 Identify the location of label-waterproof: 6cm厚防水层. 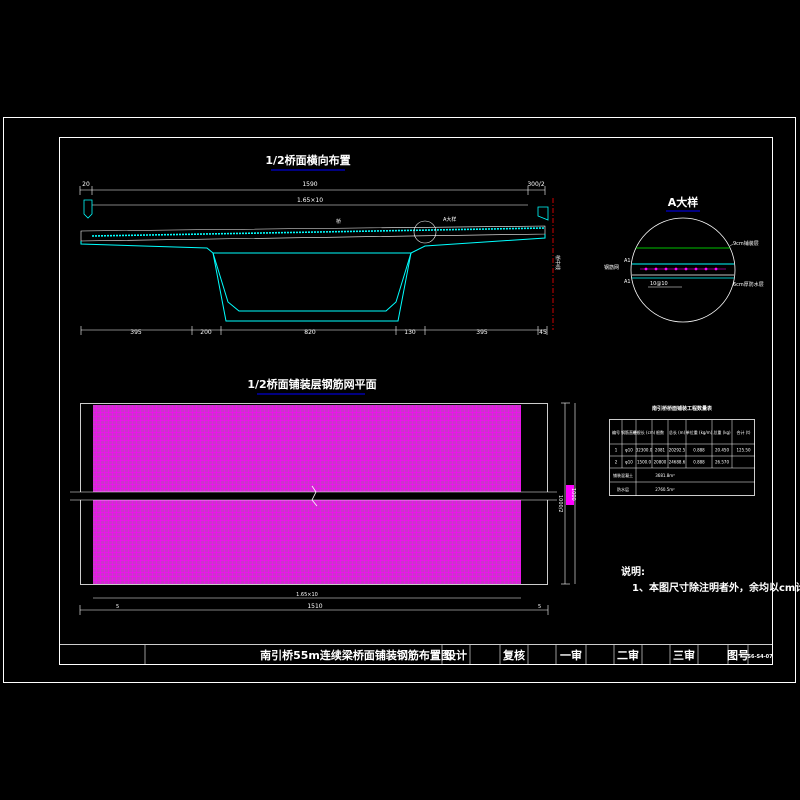
(748, 284).